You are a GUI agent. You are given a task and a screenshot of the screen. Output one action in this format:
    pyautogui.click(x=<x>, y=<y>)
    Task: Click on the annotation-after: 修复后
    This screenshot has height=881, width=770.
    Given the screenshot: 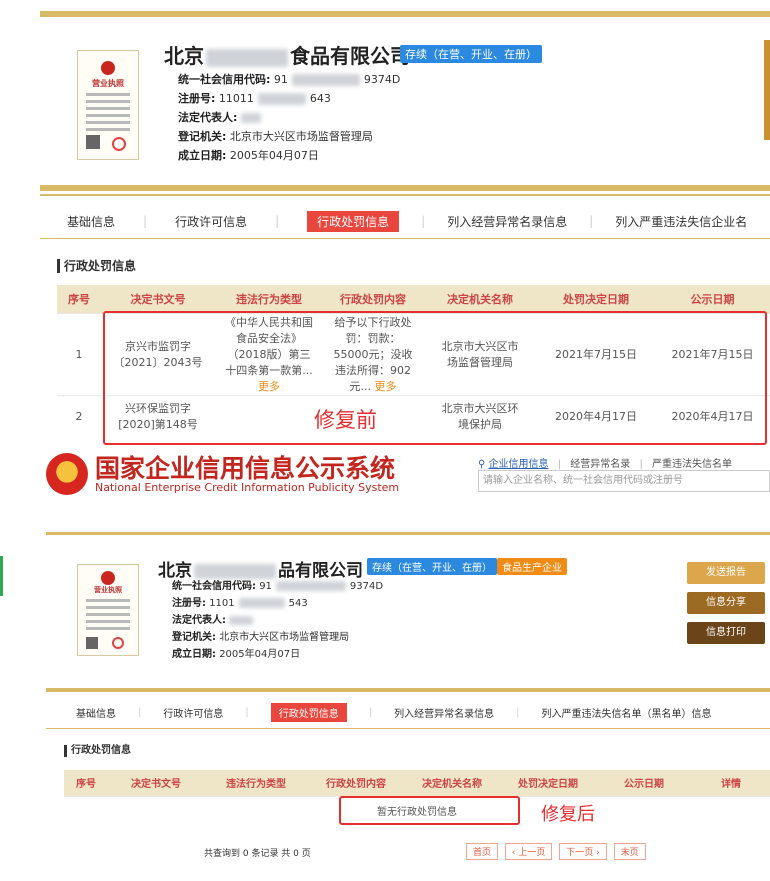 What is the action you would take?
    pyautogui.click(x=568, y=814)
    